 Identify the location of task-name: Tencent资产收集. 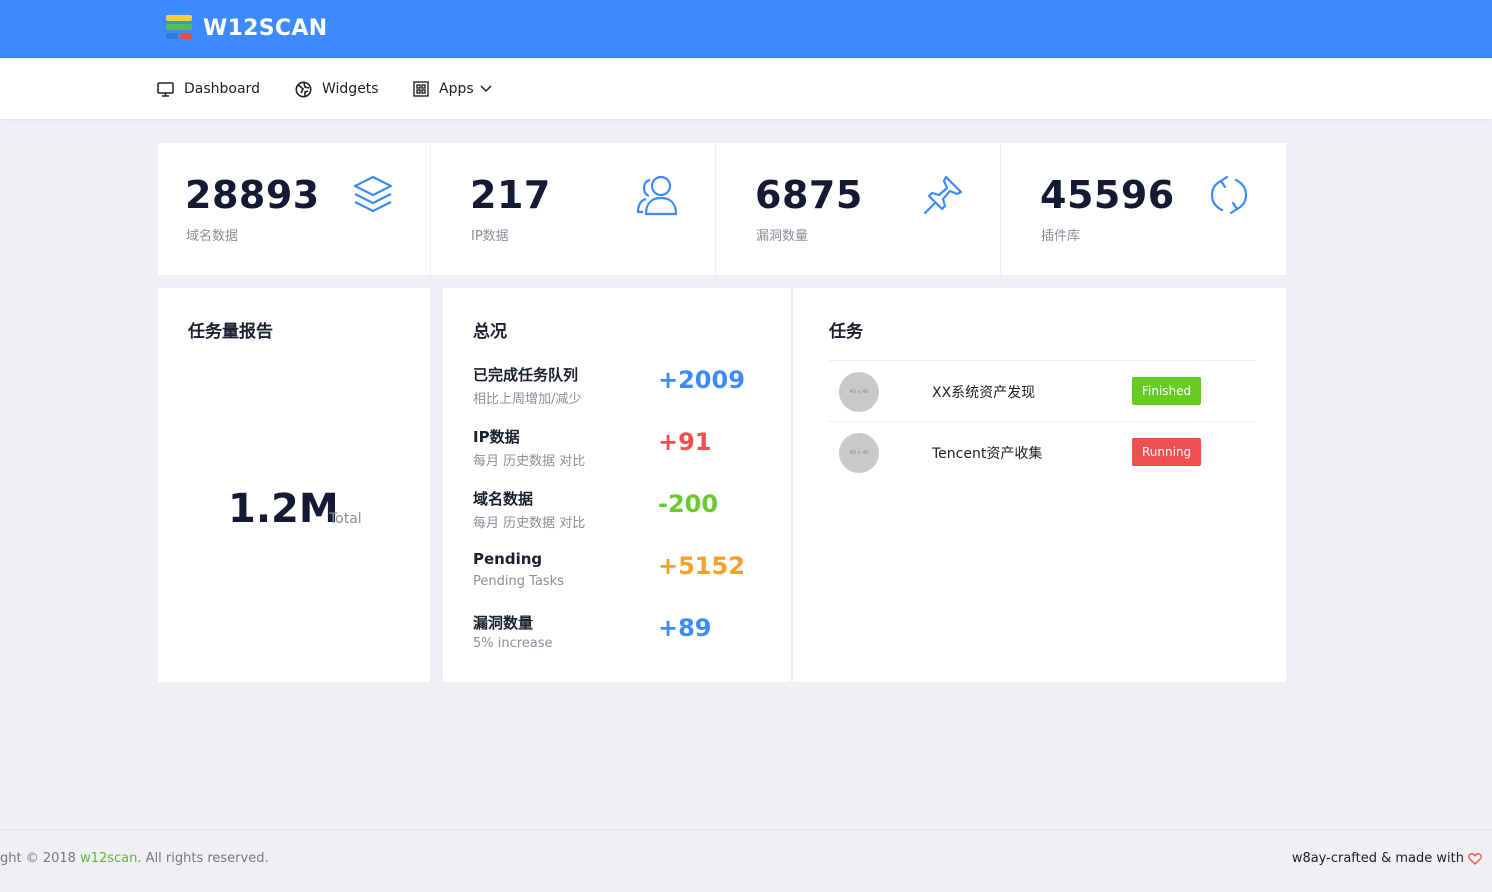
(987, 454).